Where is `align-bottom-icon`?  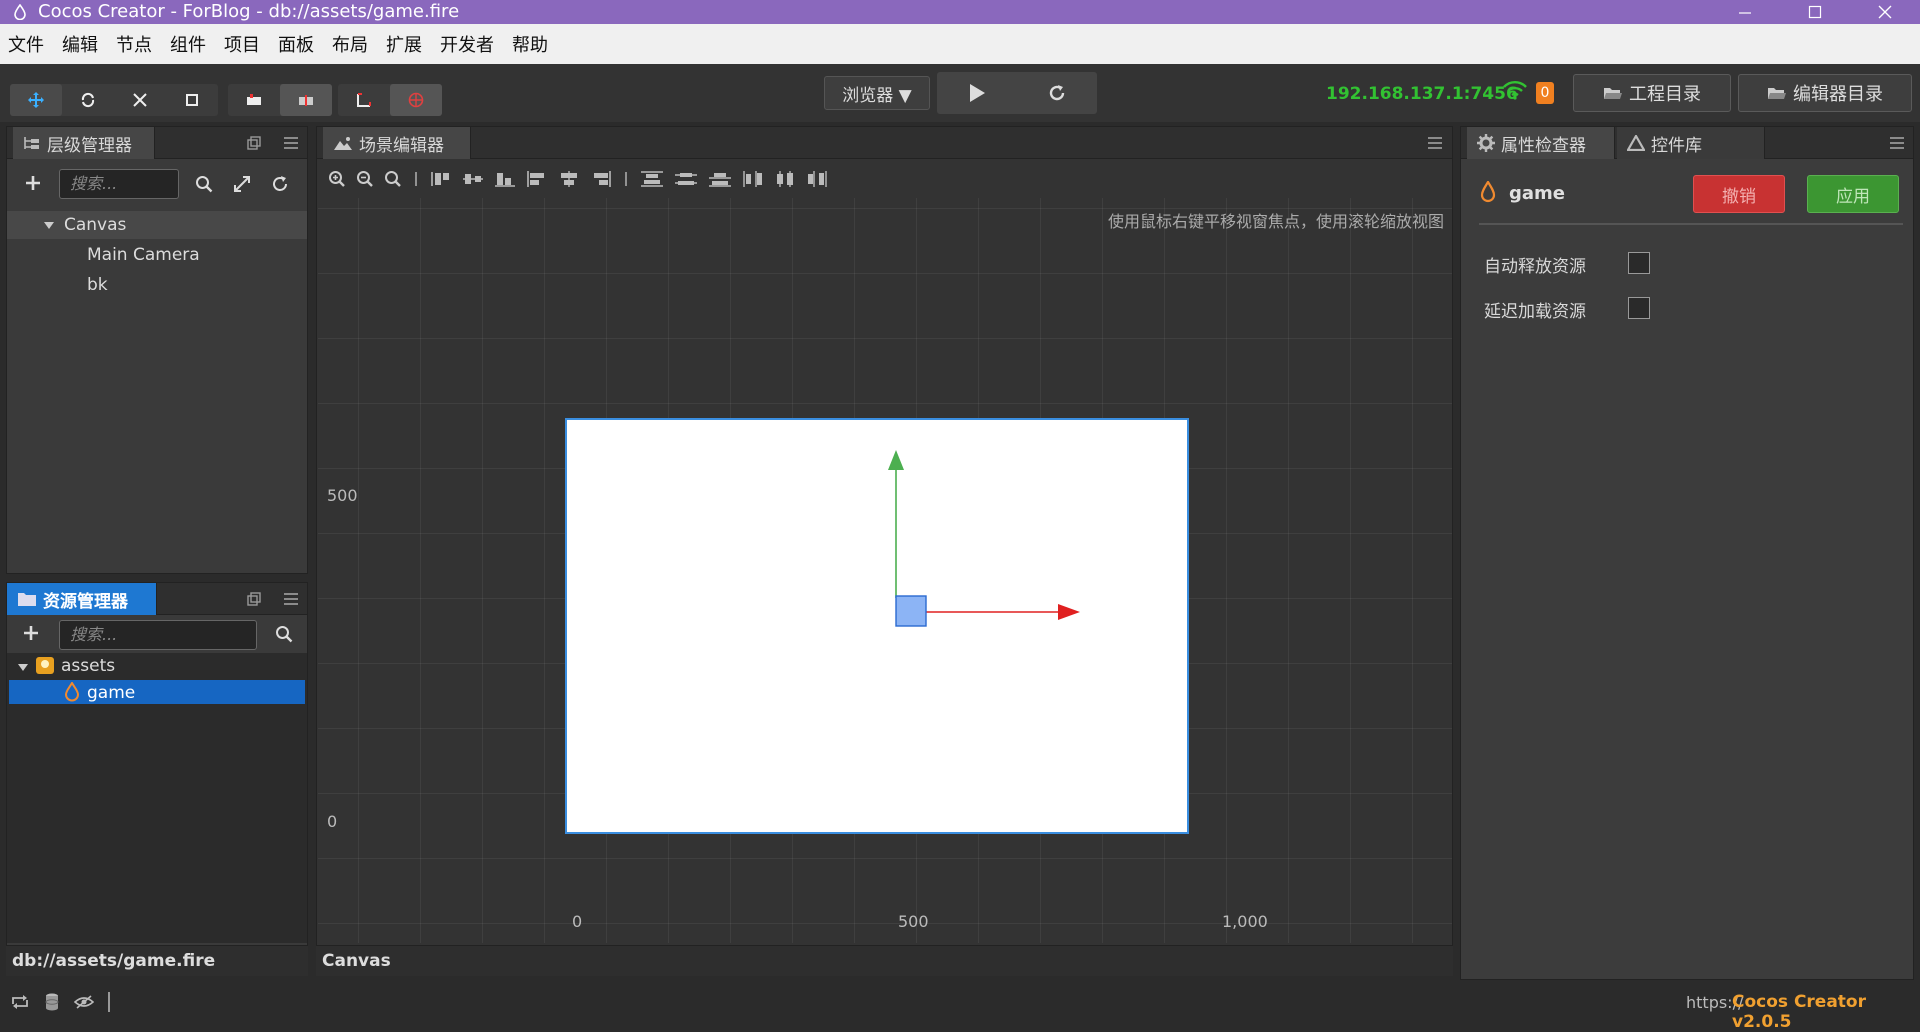 align-bottom-icon is located at coordinates (505, 179).